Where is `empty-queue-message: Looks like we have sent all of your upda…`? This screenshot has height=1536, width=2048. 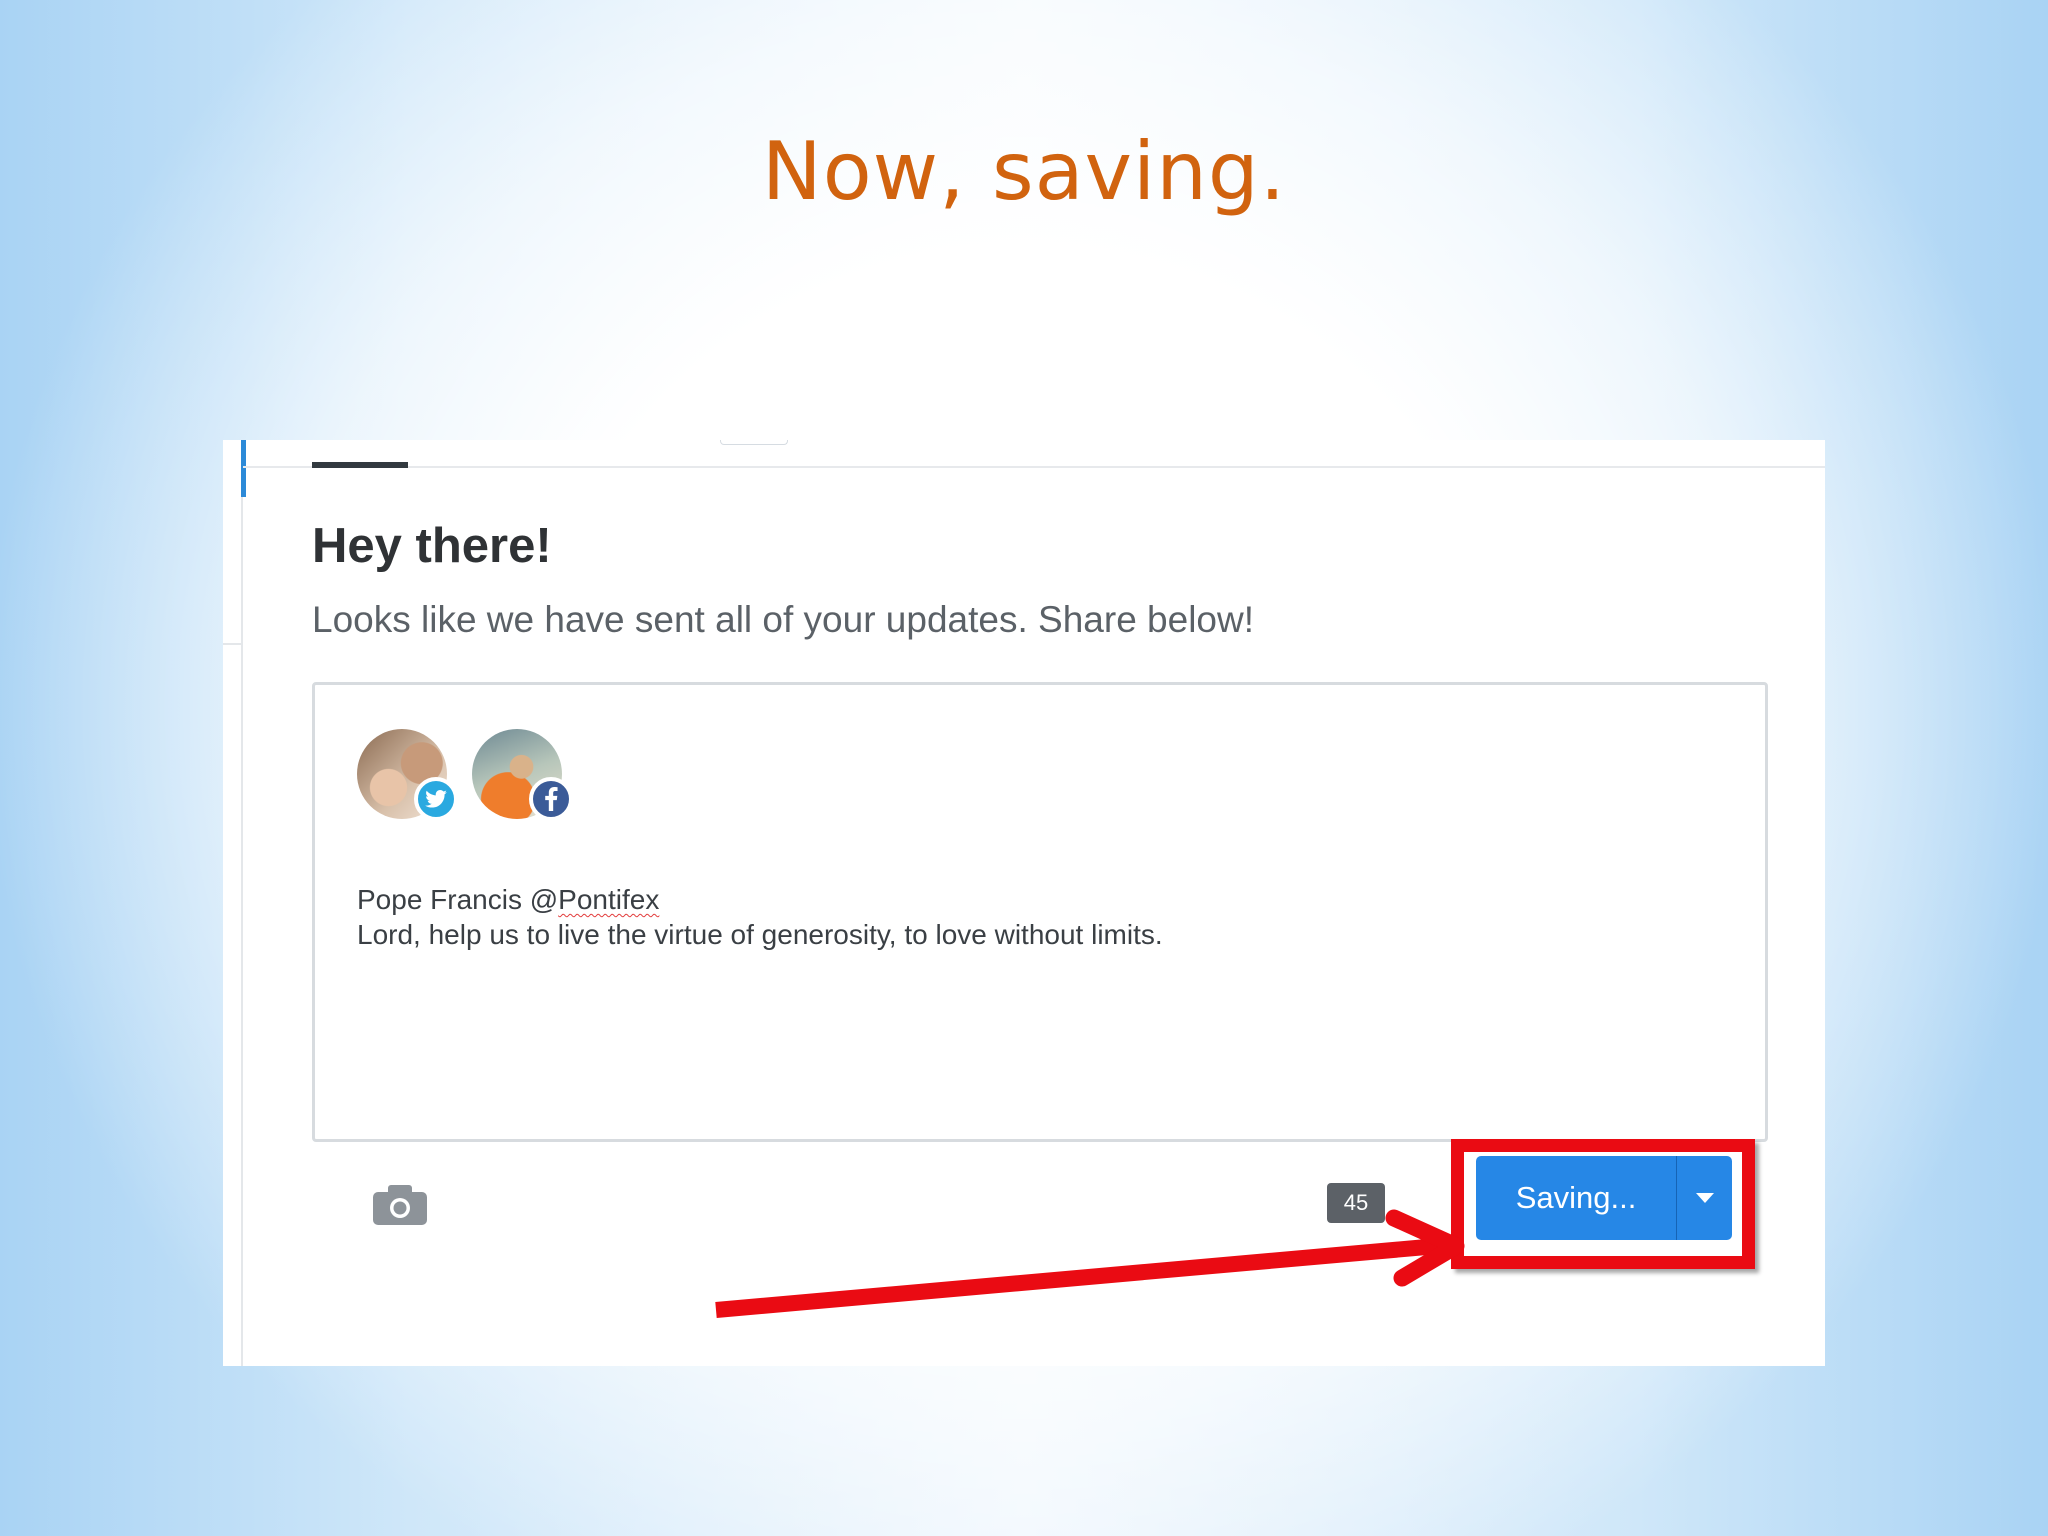
empty-queue-message: Looks like we have sent all of your upda… is located at coordinates (783, 619).